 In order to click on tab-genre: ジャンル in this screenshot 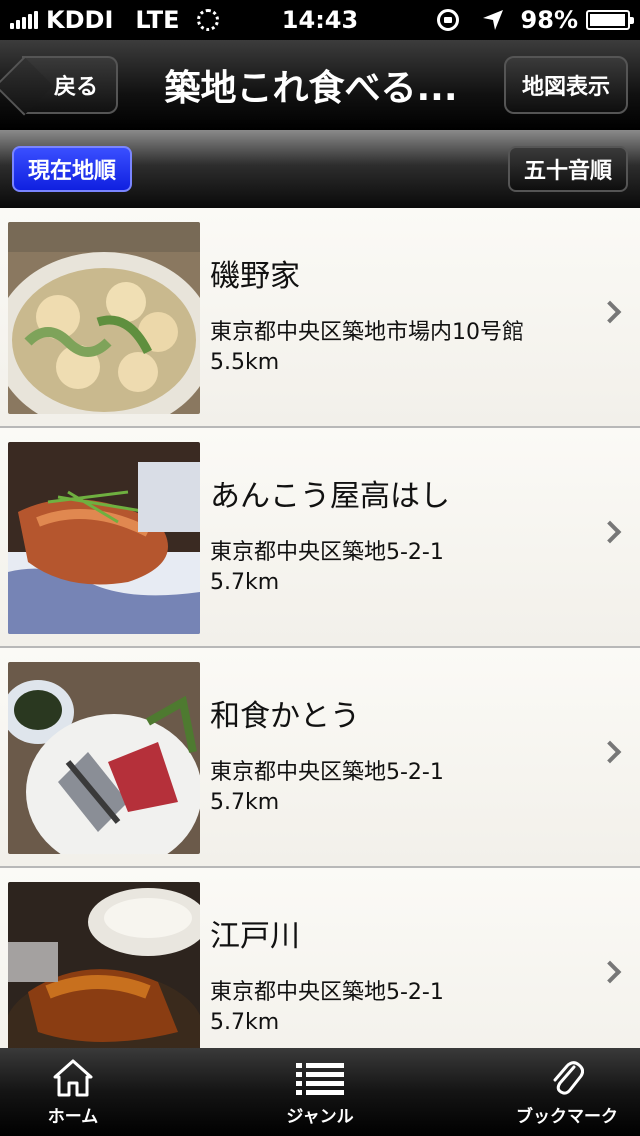, I will do `click(320, 1092)`.